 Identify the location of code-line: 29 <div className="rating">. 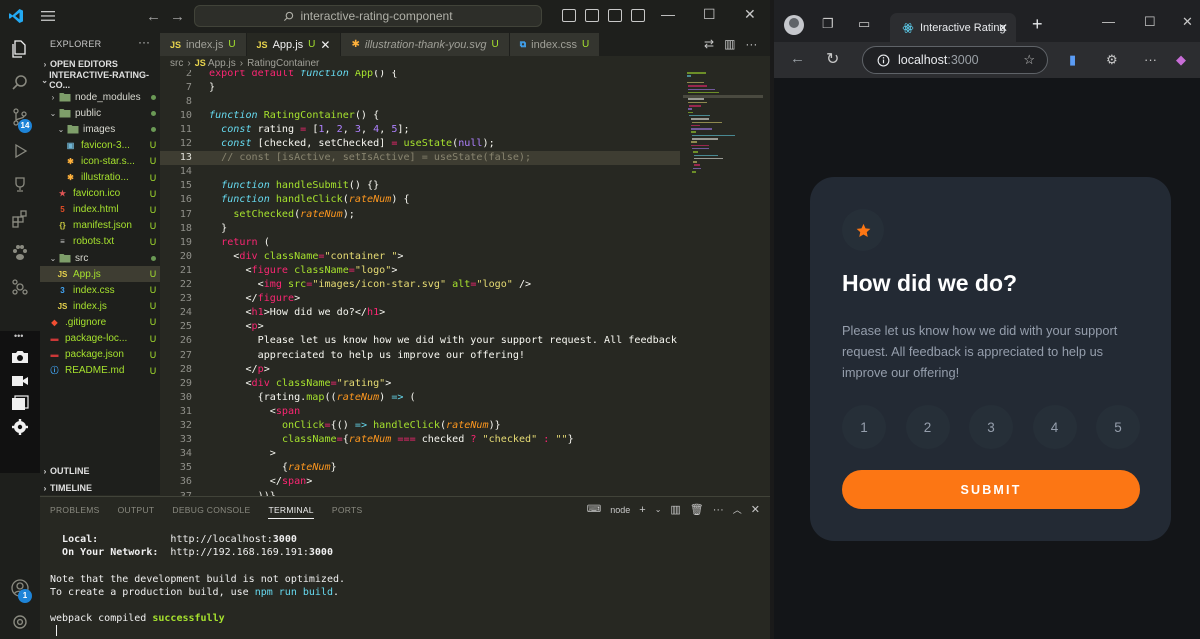
(420, 383).